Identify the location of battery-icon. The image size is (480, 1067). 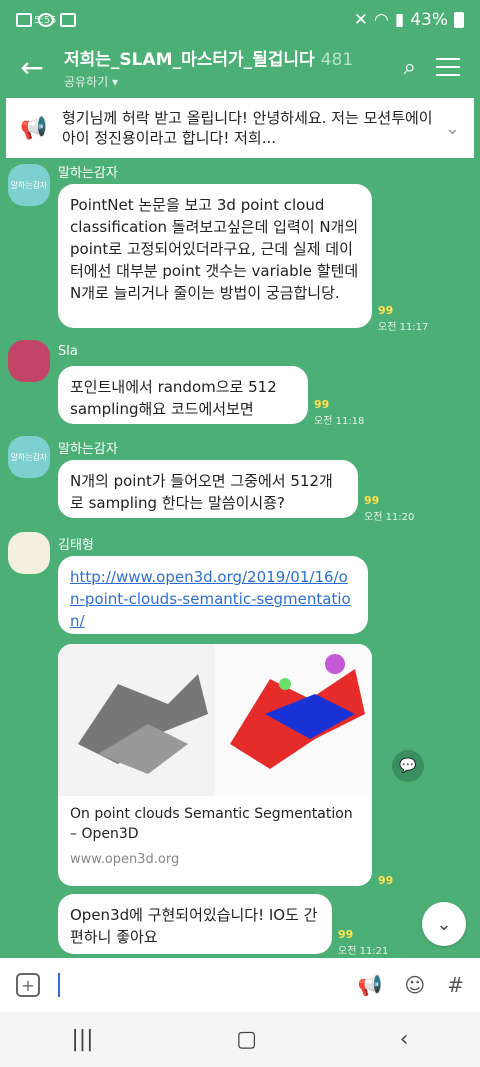
(459, 20).